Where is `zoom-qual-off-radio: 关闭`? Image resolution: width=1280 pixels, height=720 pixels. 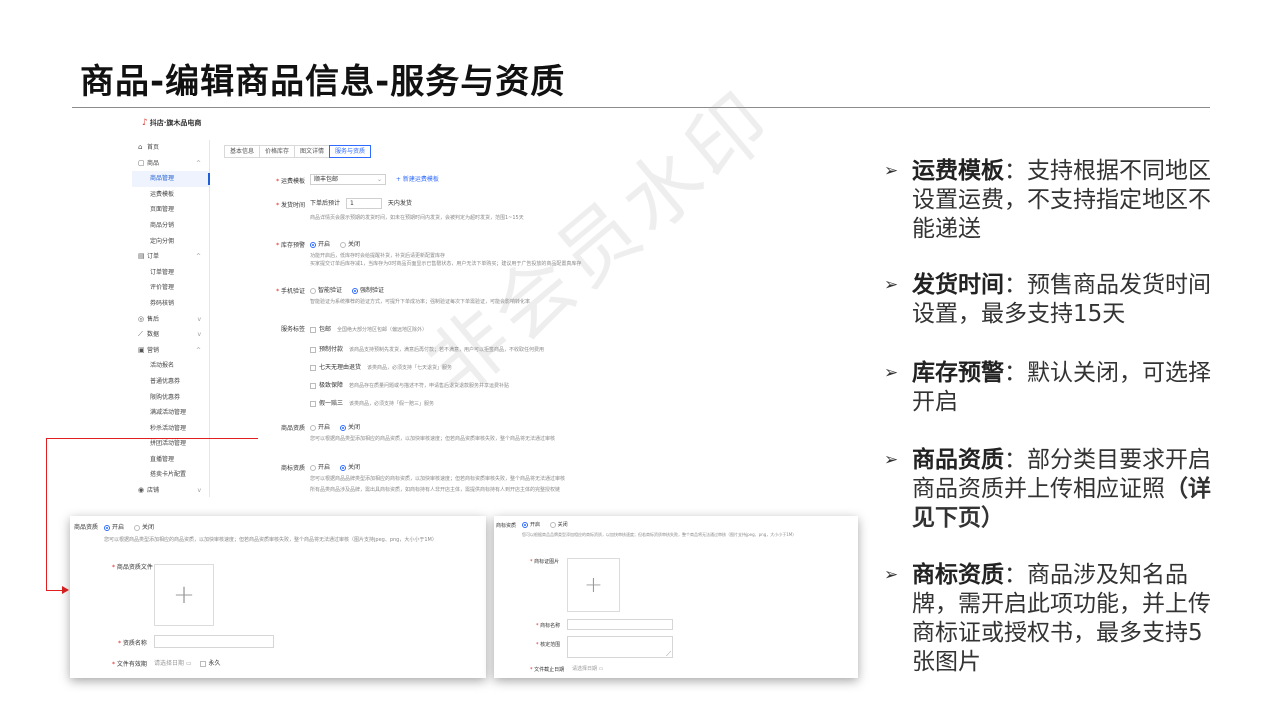
zoom-qual-off-radio: 关闭 is located at coordinates (143, 527).